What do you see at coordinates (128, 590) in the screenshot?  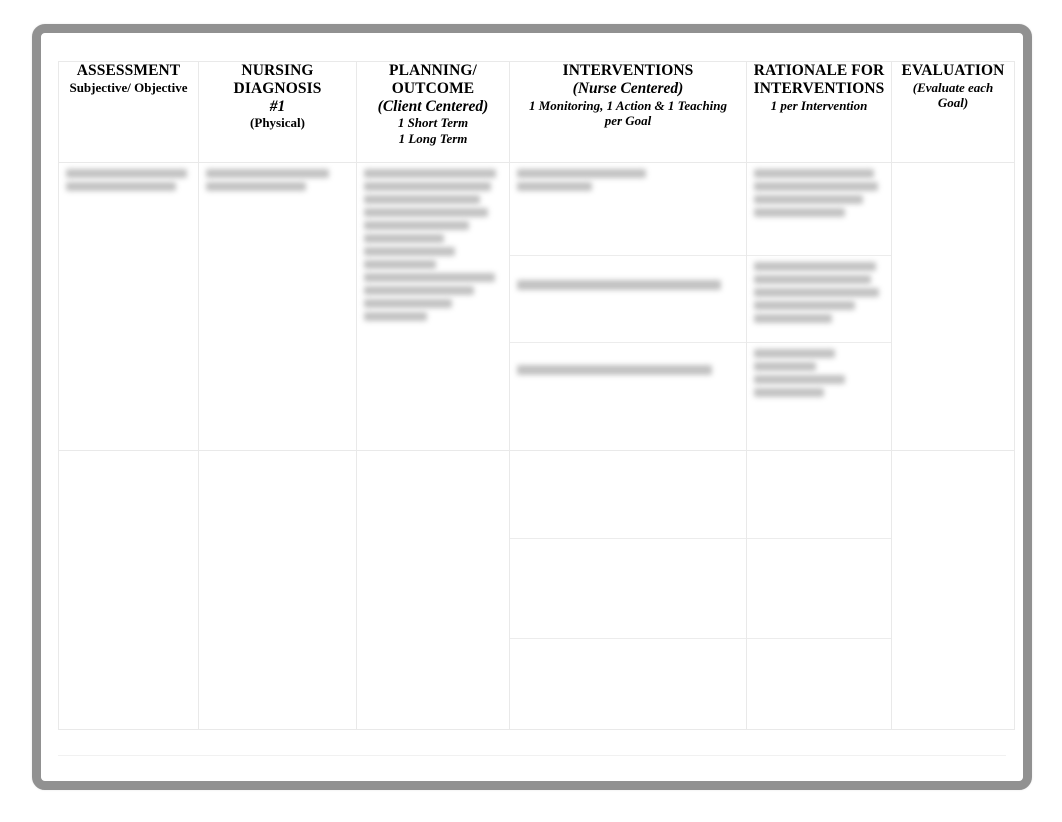 I see `cell-assessment-row2` at bounding box center [128, 590].